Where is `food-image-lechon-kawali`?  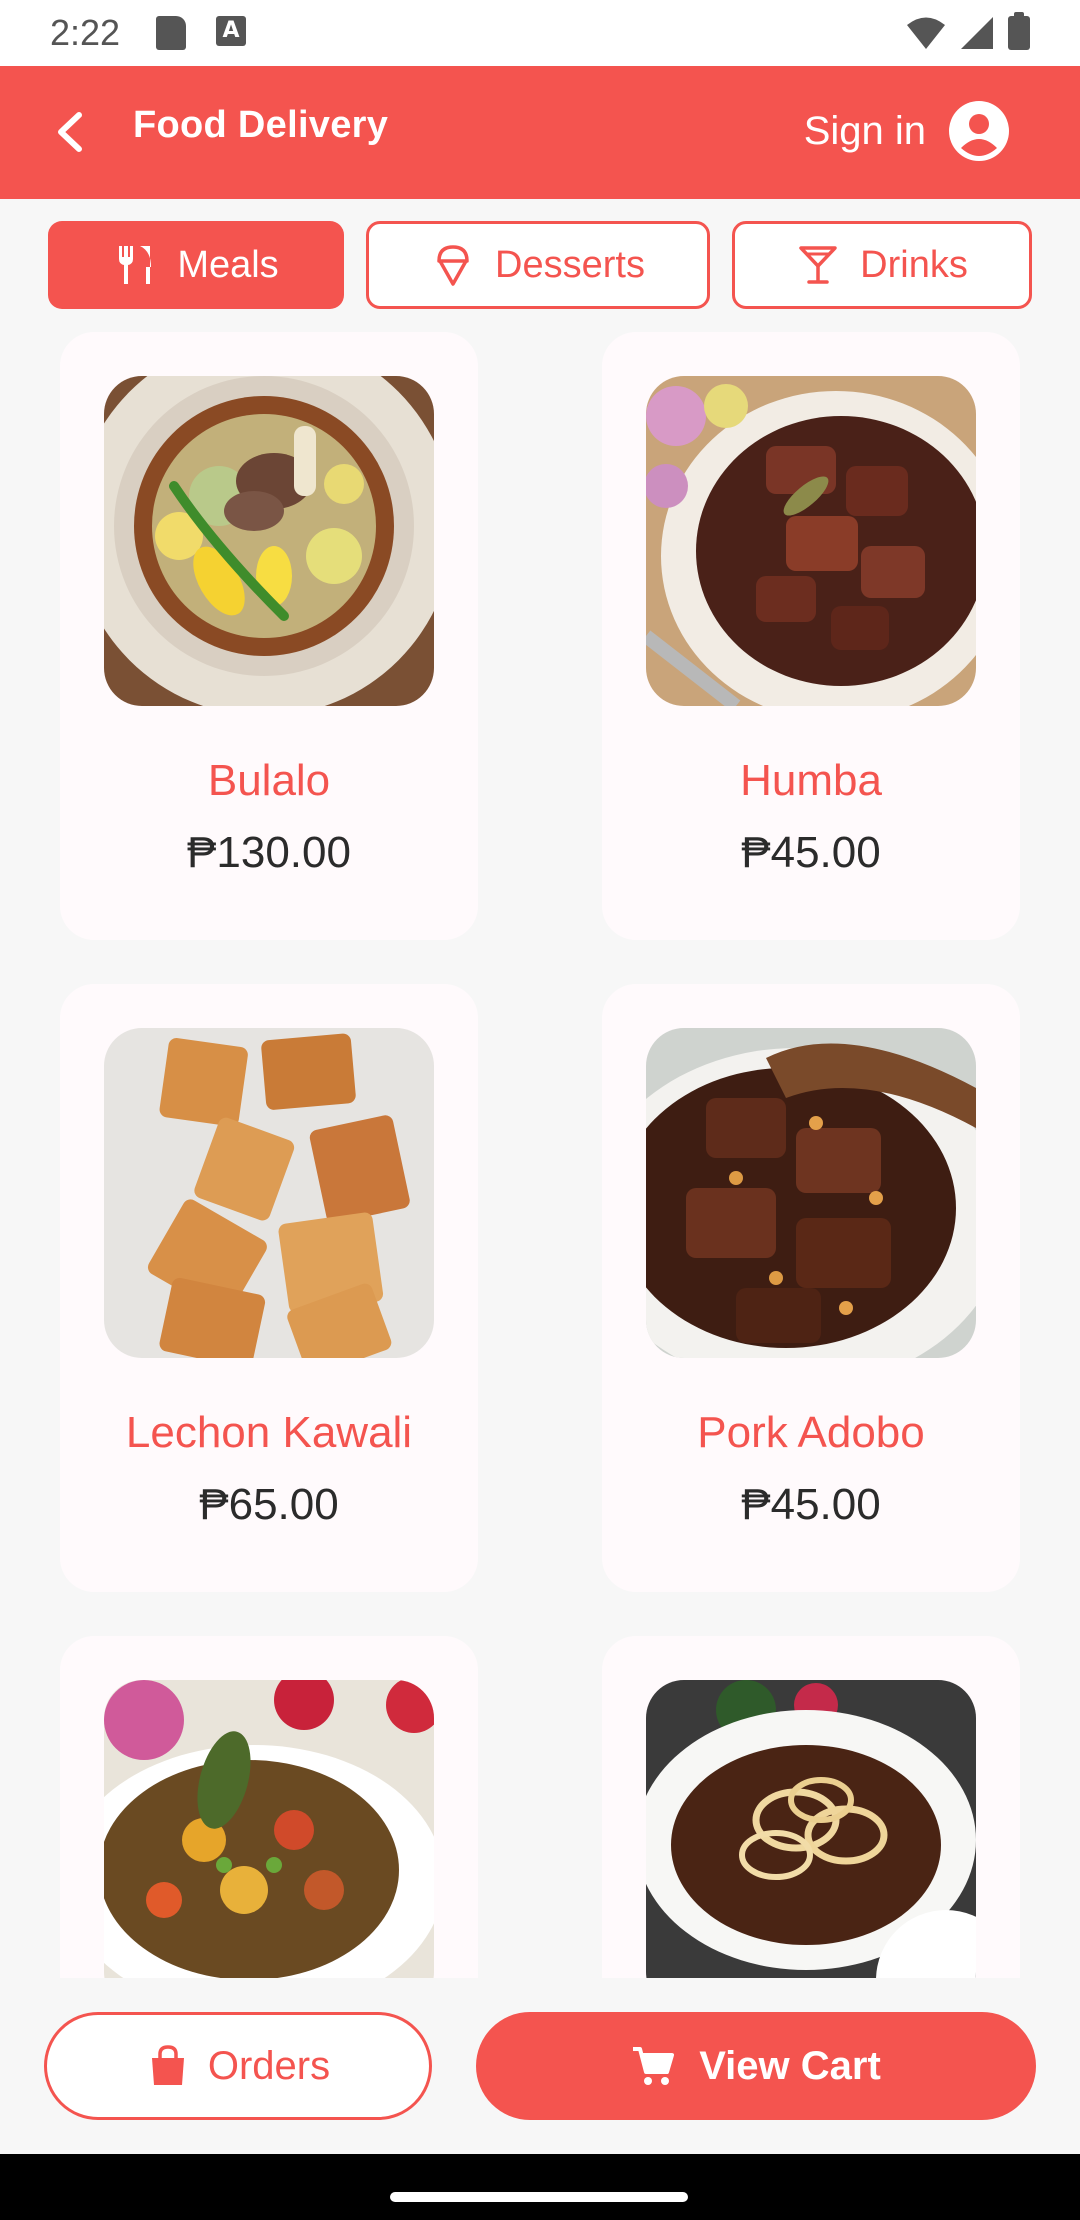
food-image-lechon-kawali is located at coordinates (269, 1193).